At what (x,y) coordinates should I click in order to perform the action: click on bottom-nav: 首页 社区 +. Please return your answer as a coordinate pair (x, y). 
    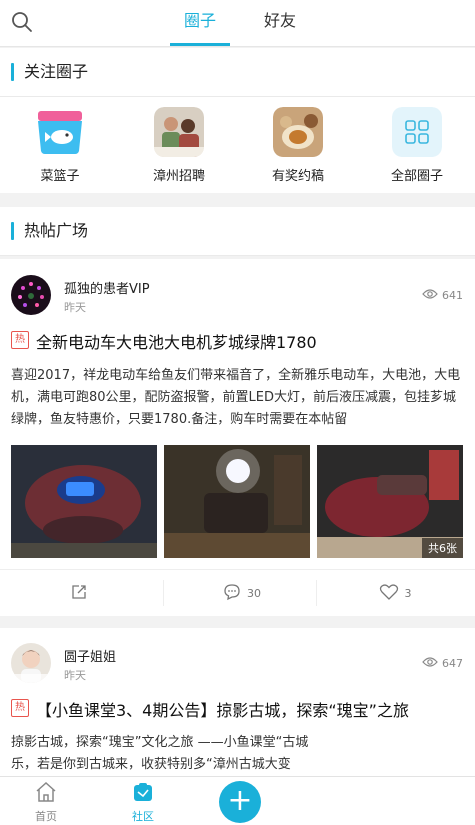
    Looking at the image, I should click on (237, 800).